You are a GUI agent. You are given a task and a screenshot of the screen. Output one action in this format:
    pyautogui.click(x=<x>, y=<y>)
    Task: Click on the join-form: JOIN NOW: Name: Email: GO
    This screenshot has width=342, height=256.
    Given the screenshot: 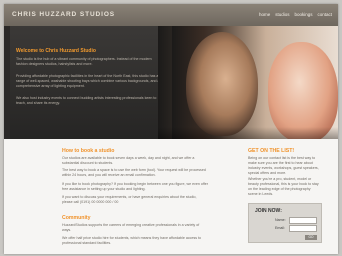 What is the action you would take?
    pyautogui.click(x=285, y=223)
    